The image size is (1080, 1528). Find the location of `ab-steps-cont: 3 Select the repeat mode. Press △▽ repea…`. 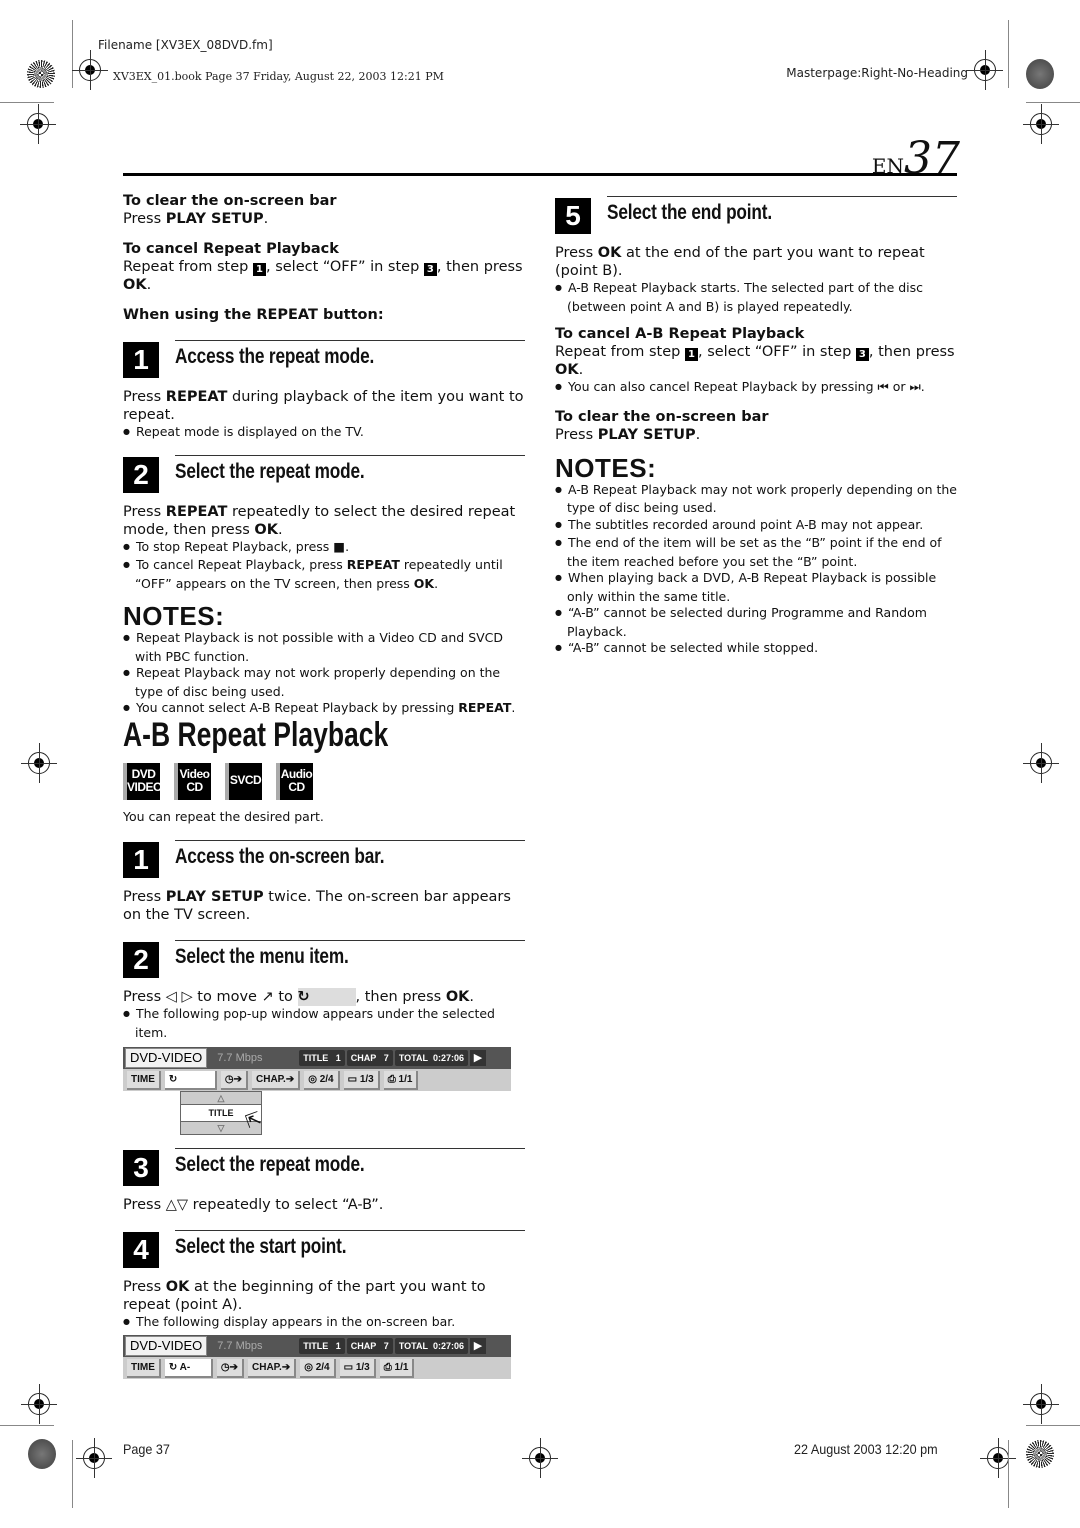

ab-steps-cont: 3 Select the repeat mode. Press △▽ repea… is located at coordinates (324, 1240).